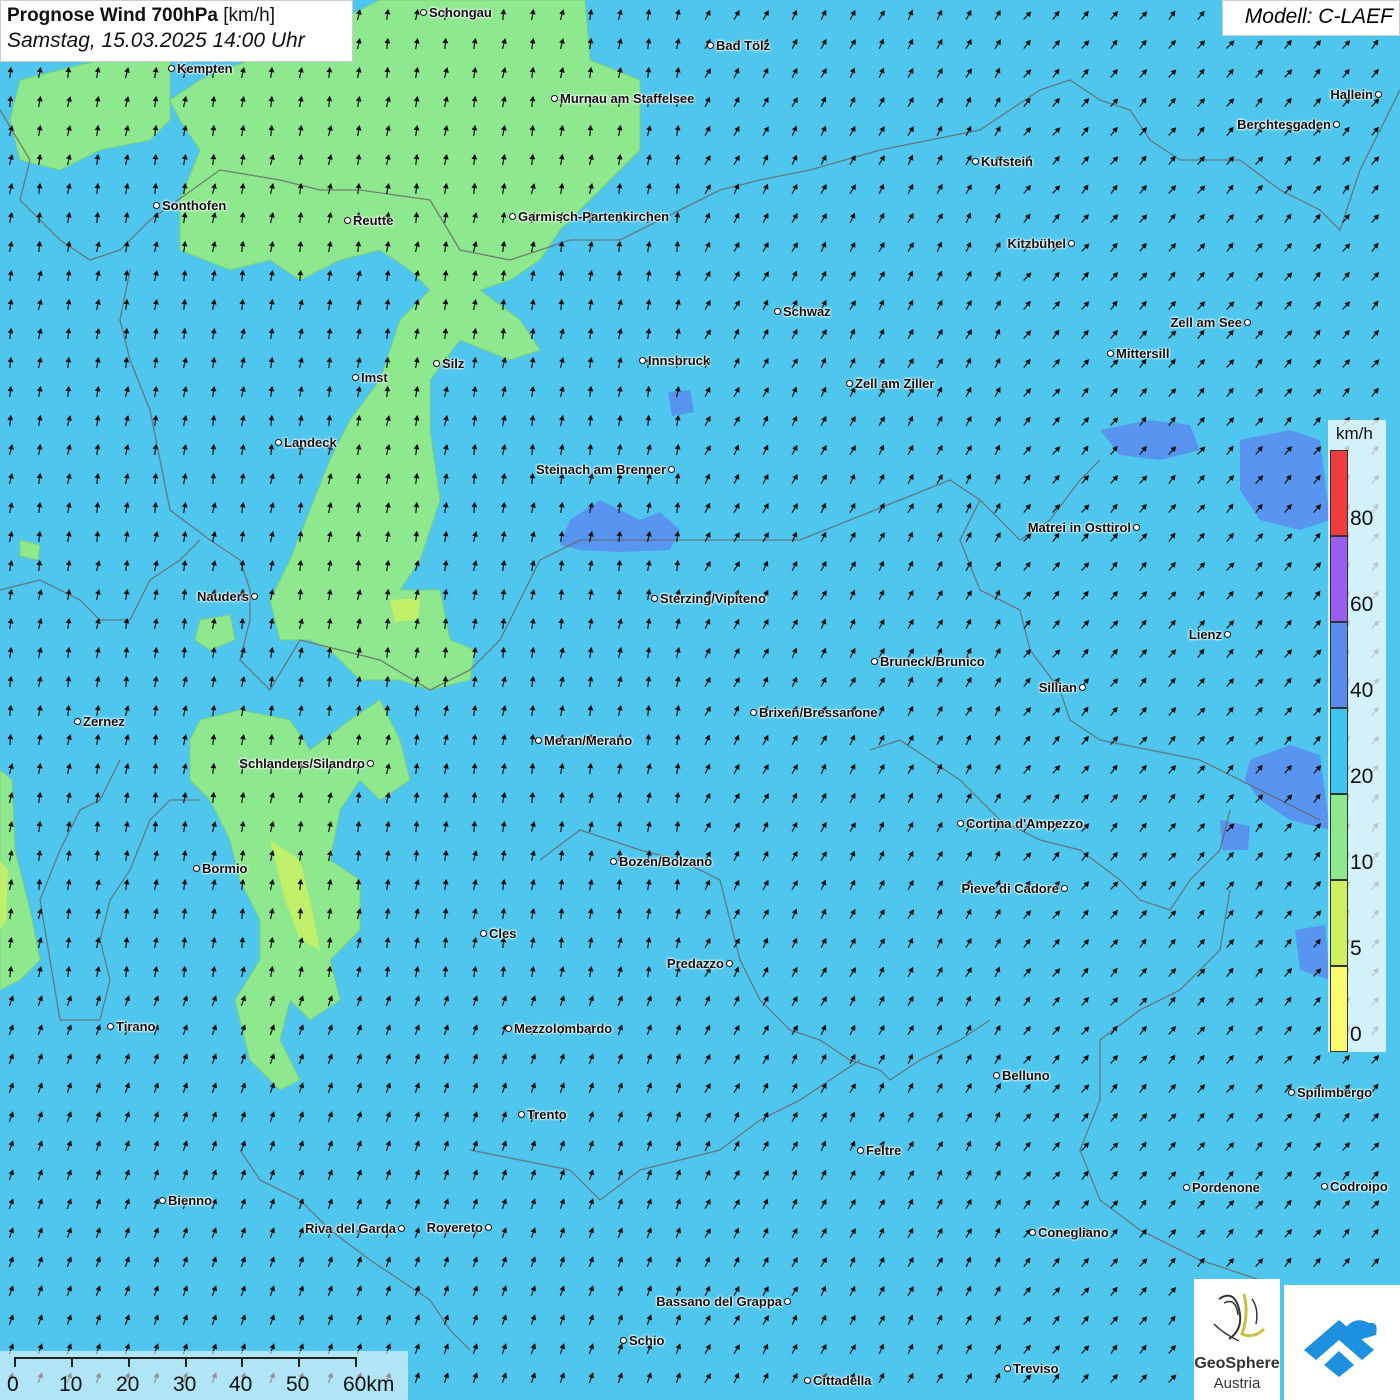 The width and height of the screenshot is (1400, 1400). Describe the element at coordinates (1342, 1342) in the screenshot. I see `app-logo` at that location.